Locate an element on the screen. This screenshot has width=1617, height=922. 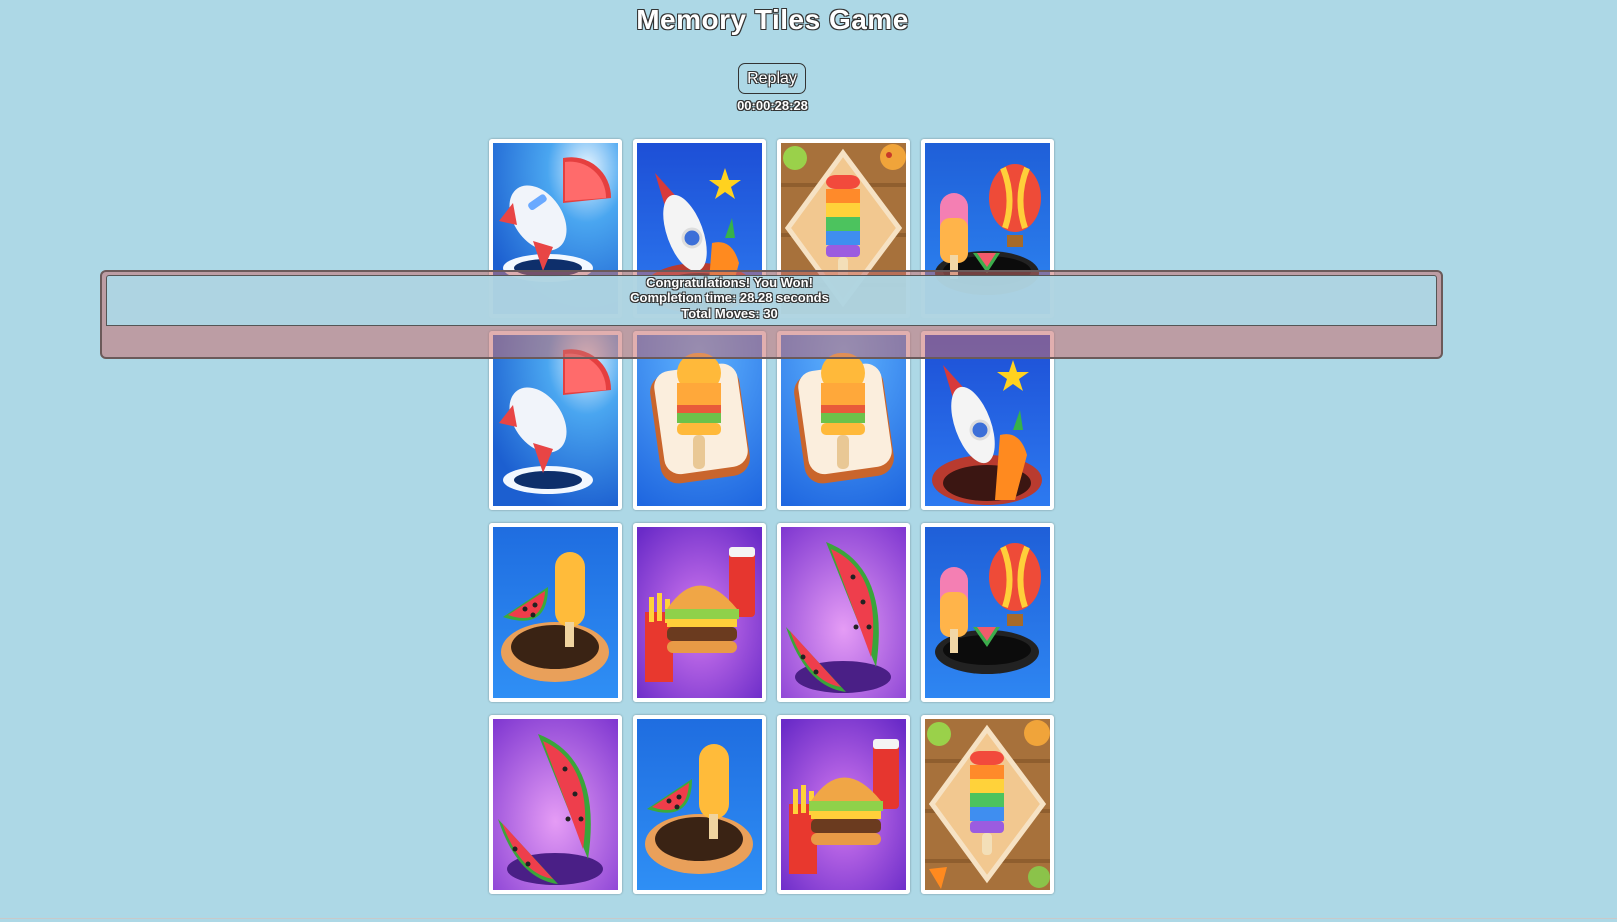
rainbow-popsicle-icon is located at coordinates (987, 804).